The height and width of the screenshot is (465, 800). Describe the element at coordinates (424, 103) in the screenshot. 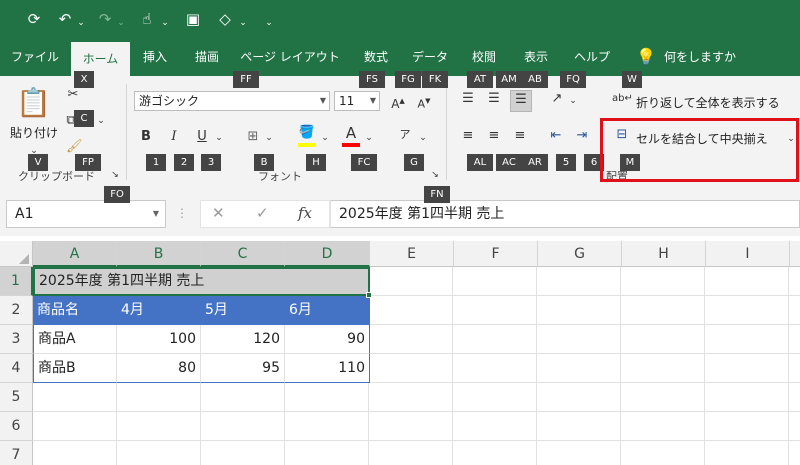

I see `shrink-font-icon: A▼` at that location.